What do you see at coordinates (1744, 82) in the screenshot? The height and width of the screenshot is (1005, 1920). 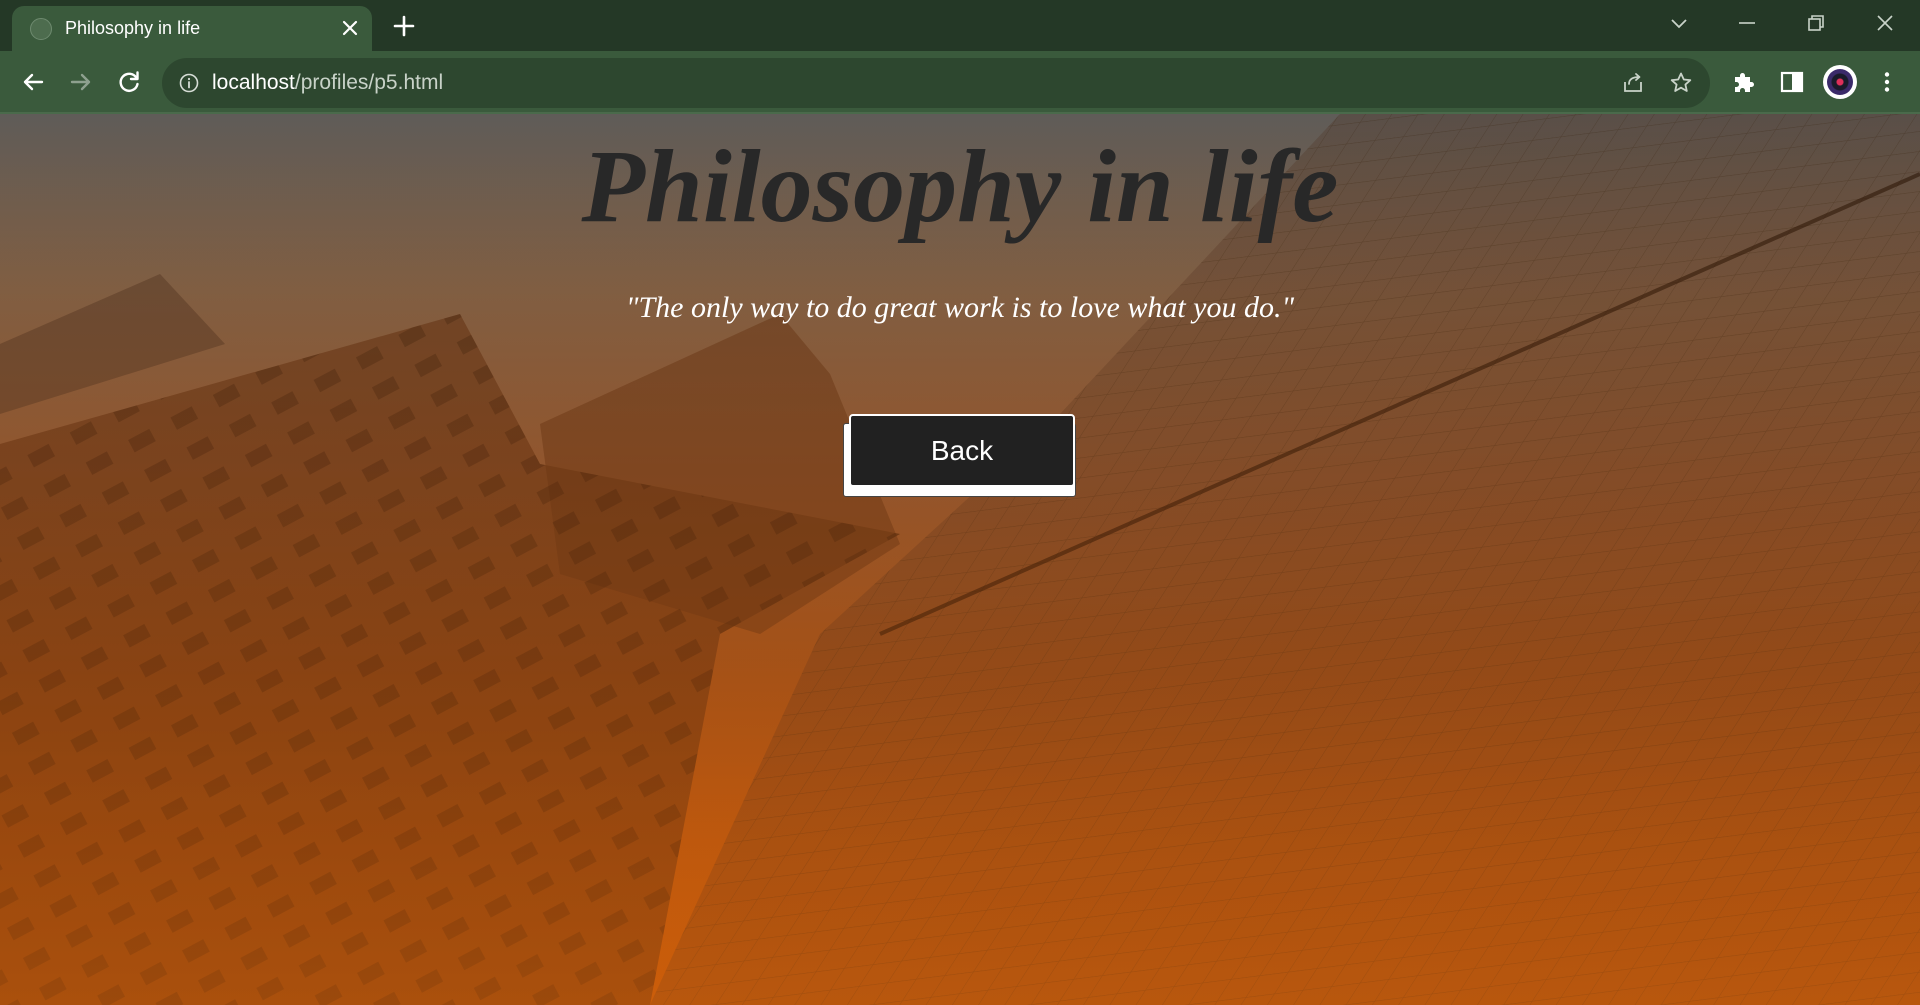 I see `puzzle-icon` at bounding box center [1744, 82].